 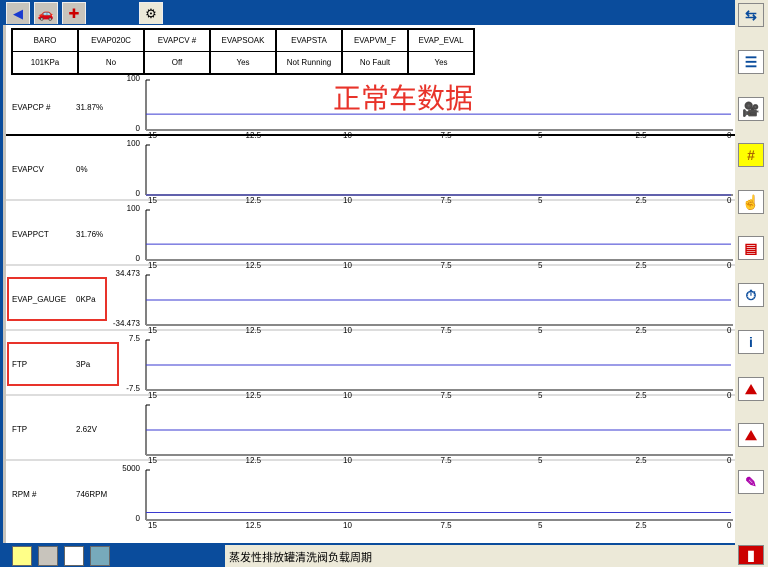 I want to click on pid-value: 0%, so click(x=82, y=169).